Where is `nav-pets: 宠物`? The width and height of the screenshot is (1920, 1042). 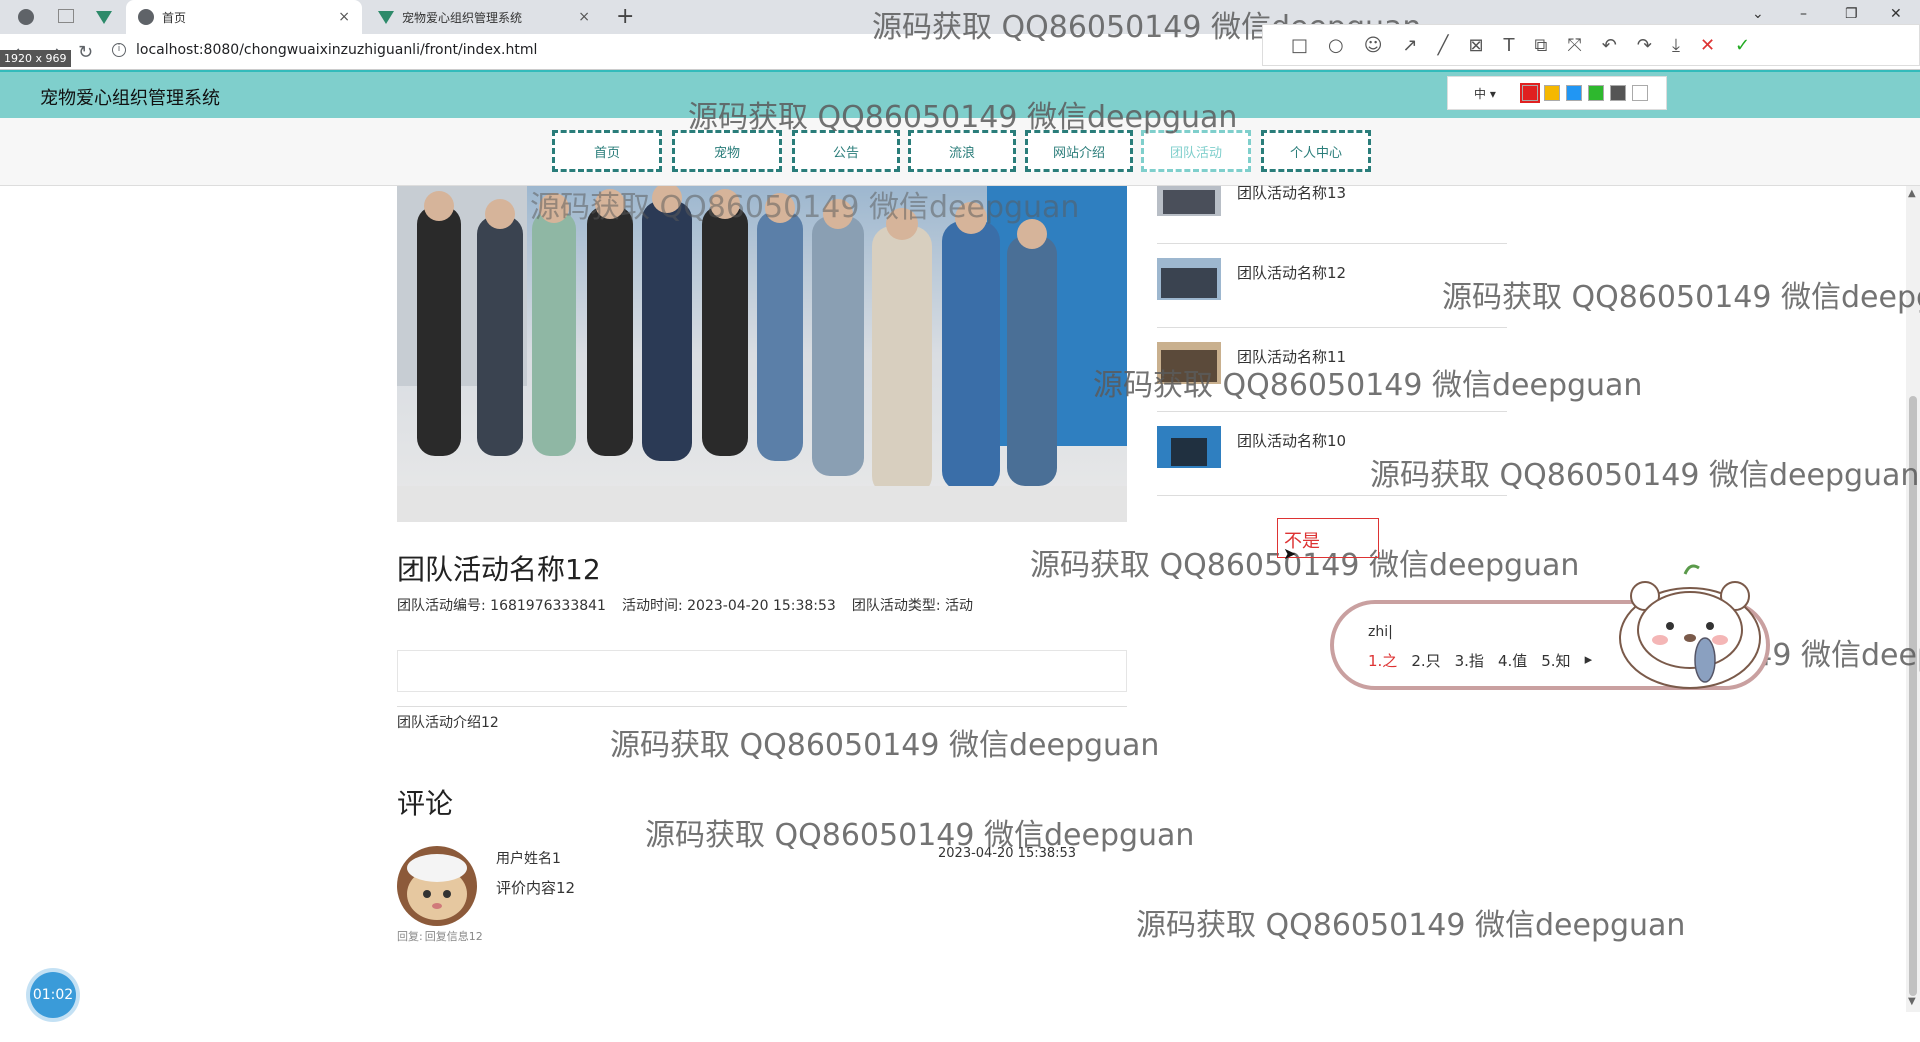 nav-pets: 宠物 is located at coordinates (727, 151).